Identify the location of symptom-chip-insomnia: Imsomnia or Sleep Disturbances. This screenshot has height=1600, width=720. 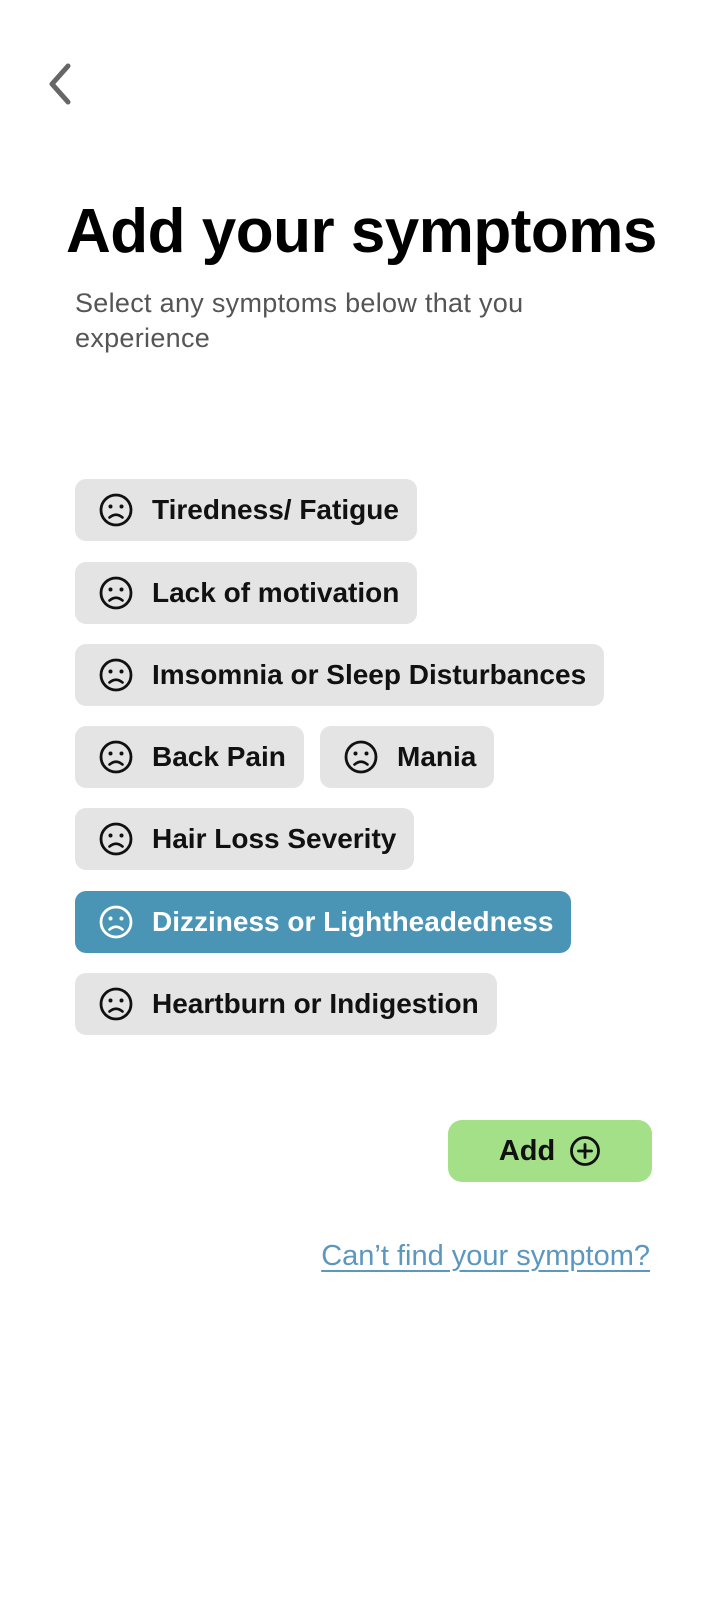
(340, 675).